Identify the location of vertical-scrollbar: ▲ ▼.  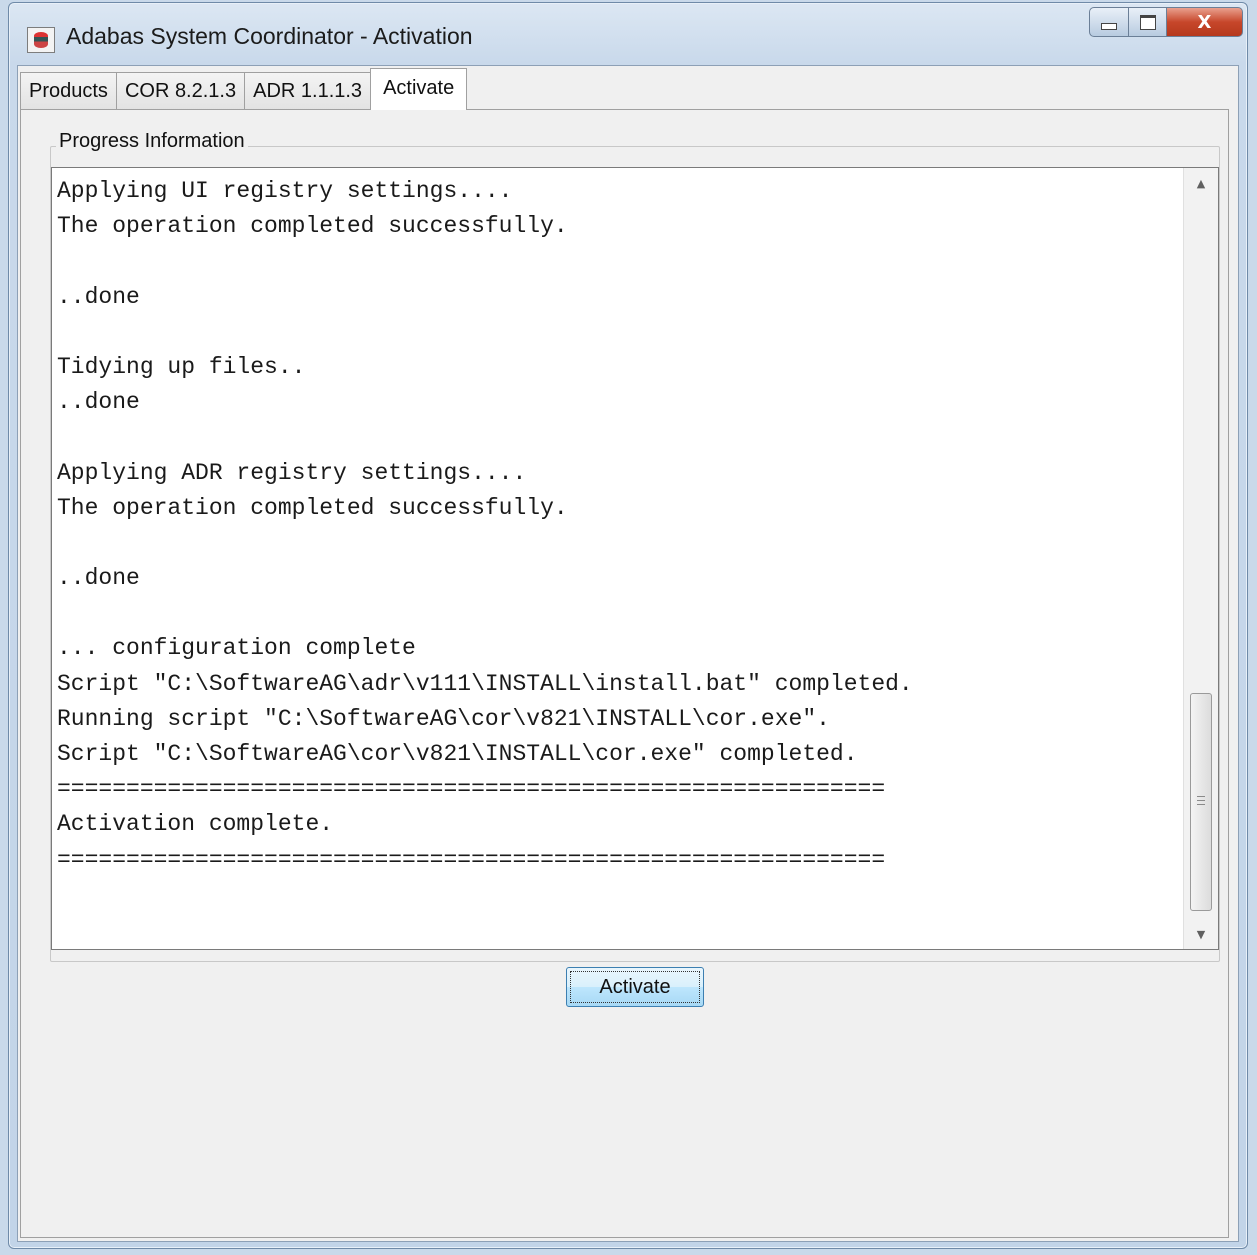
(1200, 558).